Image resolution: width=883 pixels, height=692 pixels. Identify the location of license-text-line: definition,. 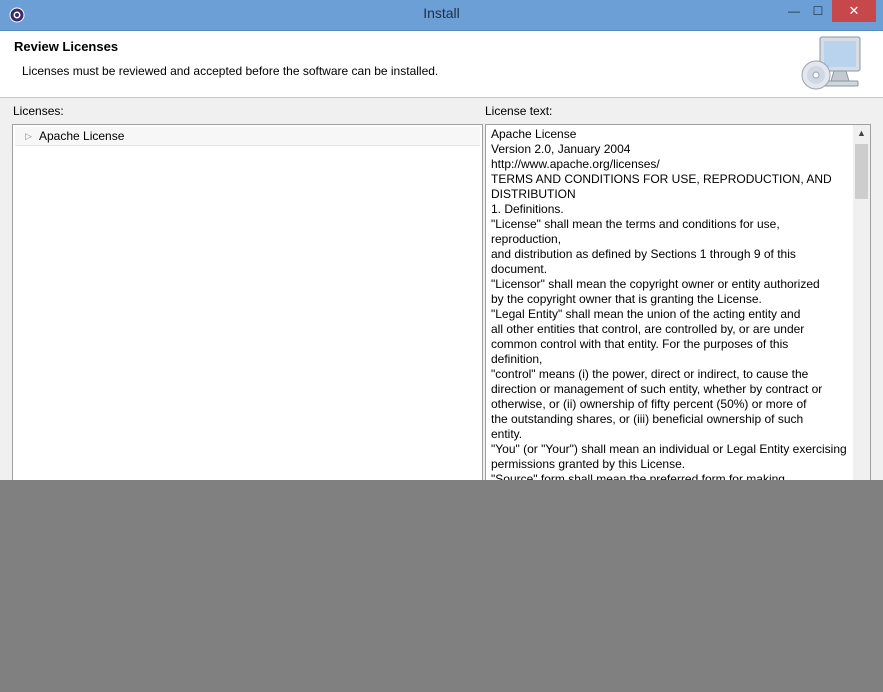
(517, 359).